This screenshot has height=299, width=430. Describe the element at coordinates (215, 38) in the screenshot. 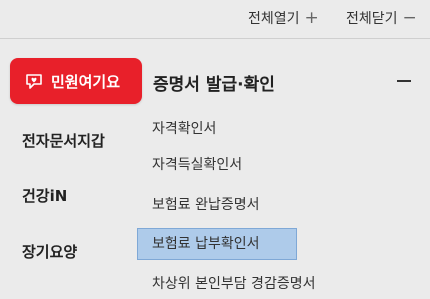

I see `divider` at that location.